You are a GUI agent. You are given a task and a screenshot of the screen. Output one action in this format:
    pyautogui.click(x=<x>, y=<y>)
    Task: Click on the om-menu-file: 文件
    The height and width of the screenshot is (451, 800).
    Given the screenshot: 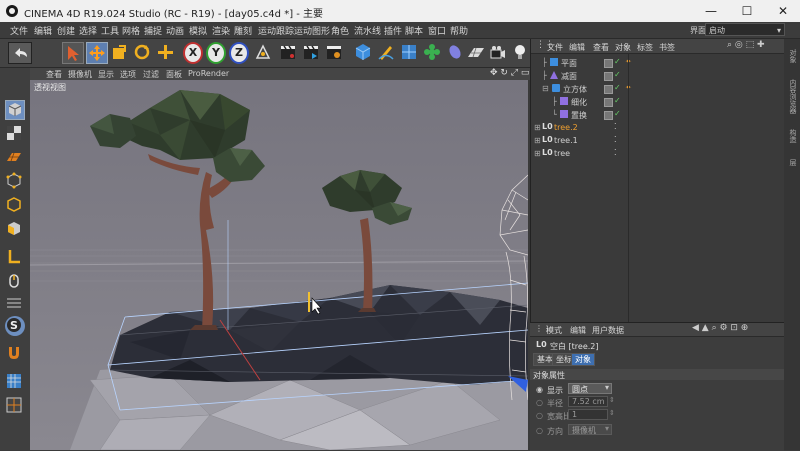 What is the action you would take?
    pyautogui.click(x=555, y=47)
    